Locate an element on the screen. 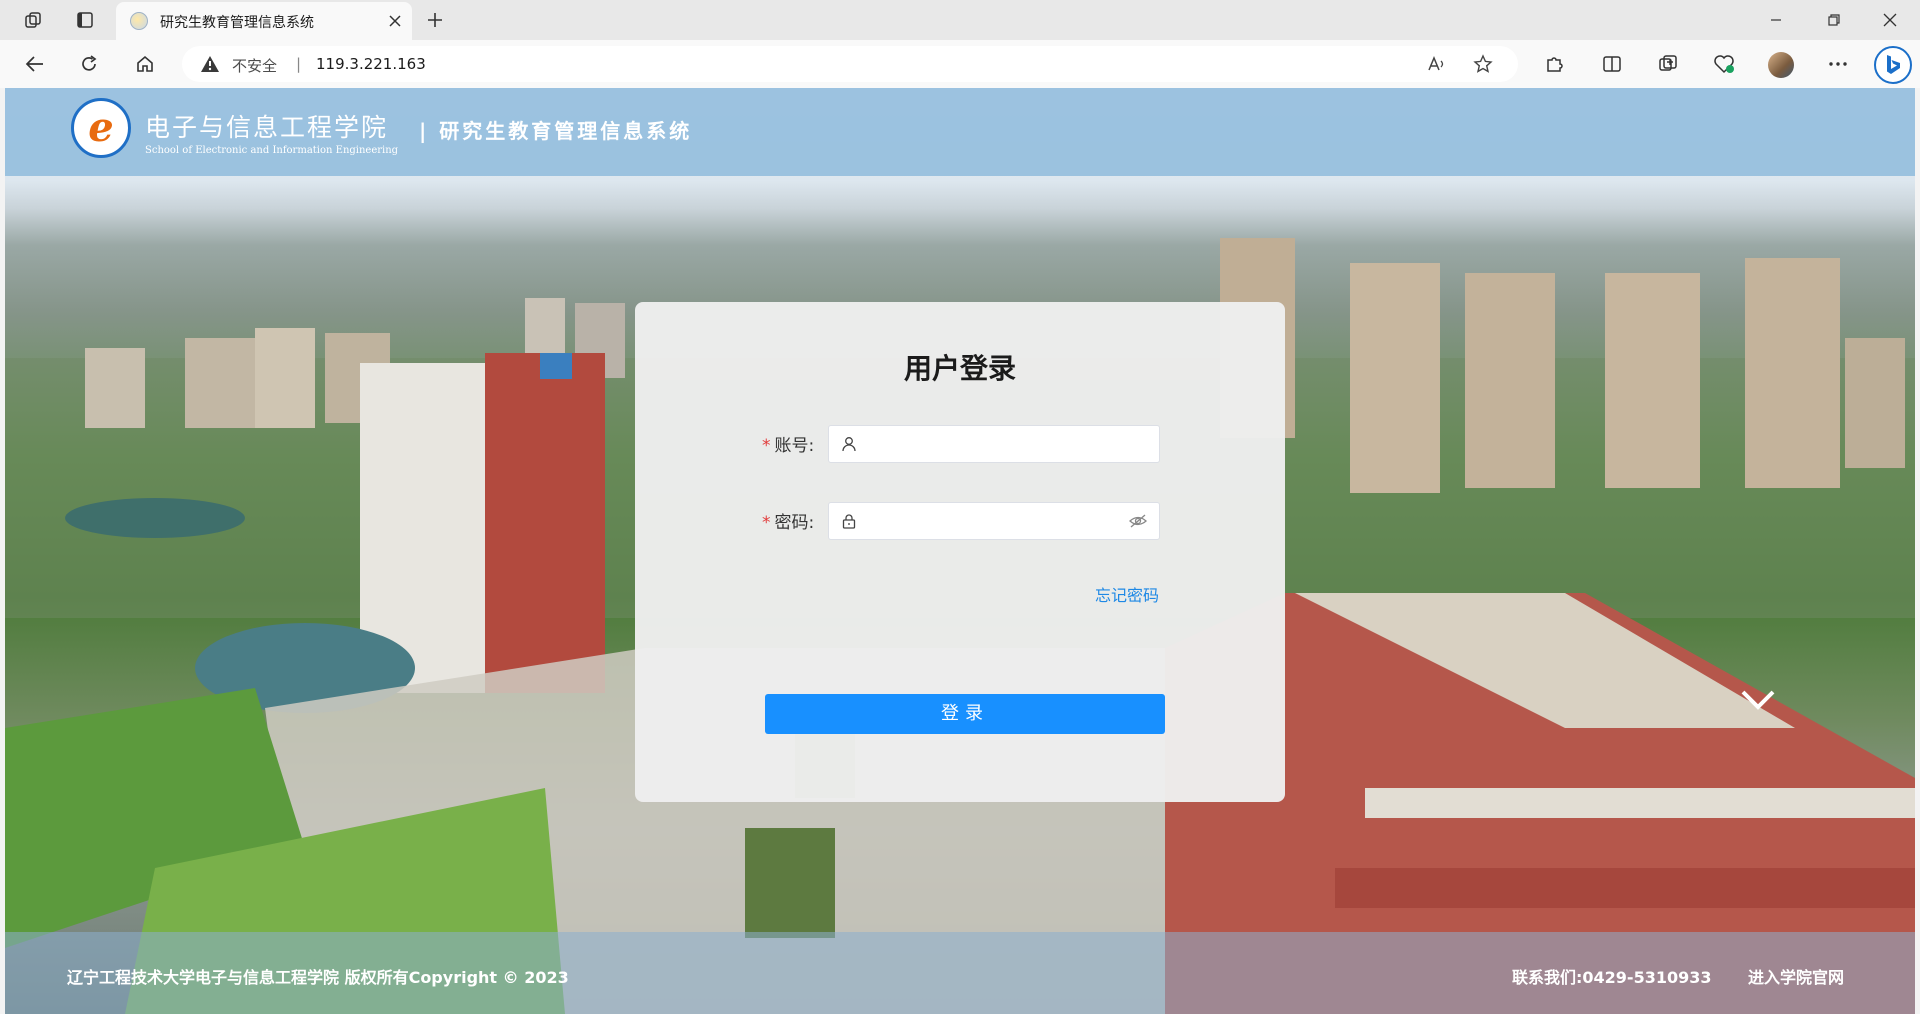 Image resolution: width=1920 pixels, height=1014 pixels. college-logo: e is located at coordinates (101, 128).